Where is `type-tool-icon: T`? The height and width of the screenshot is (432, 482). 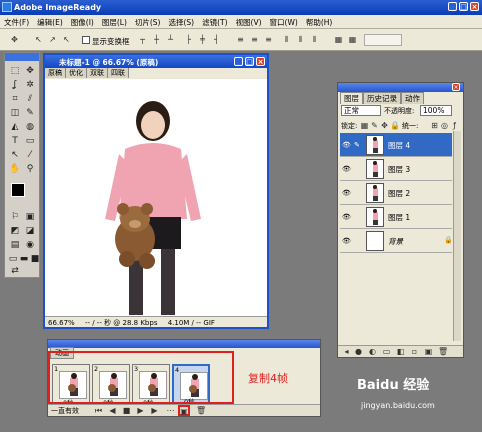 type-tool-icon: T is located at coordinates (15, 141).